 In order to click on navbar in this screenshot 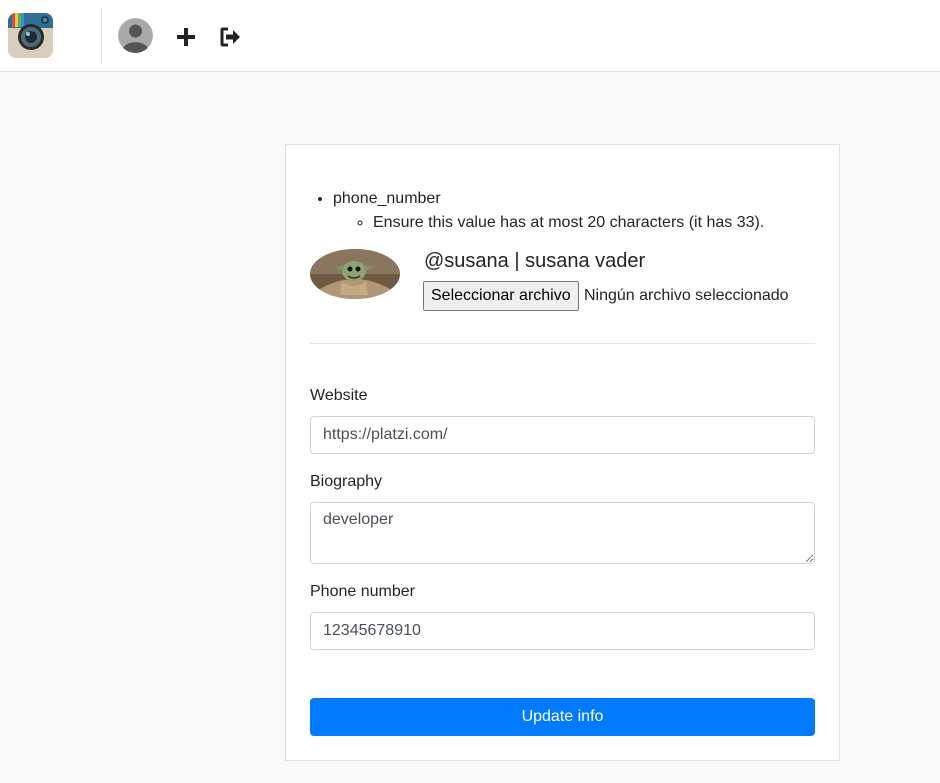, I will do `click(470, 36)`.